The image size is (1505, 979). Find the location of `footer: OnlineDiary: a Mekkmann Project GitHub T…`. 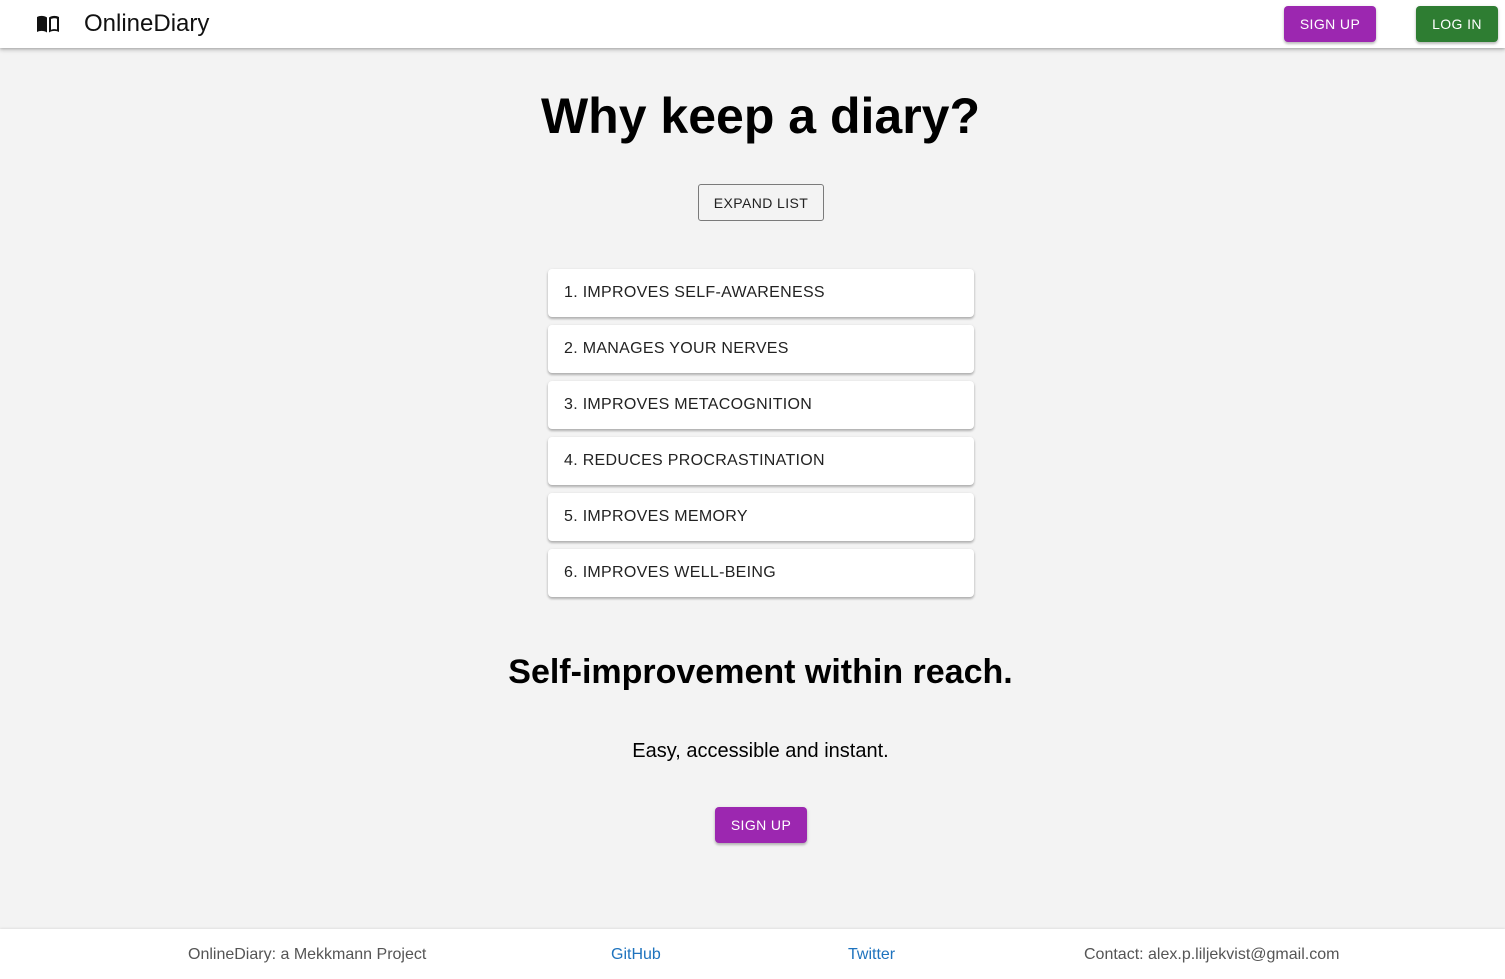

footer: OnlineDiary: a Mekkmann Project GitHub T… is located at coordinates (752, 954).